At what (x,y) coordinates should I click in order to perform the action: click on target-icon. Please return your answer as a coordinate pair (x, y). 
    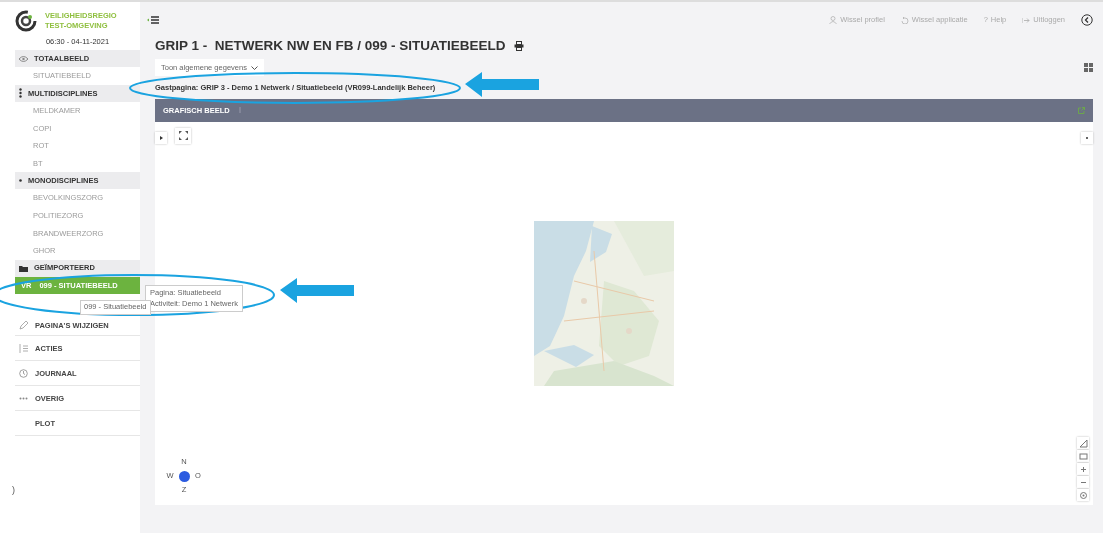
    Looking at the image, I should click on (1083, 495).